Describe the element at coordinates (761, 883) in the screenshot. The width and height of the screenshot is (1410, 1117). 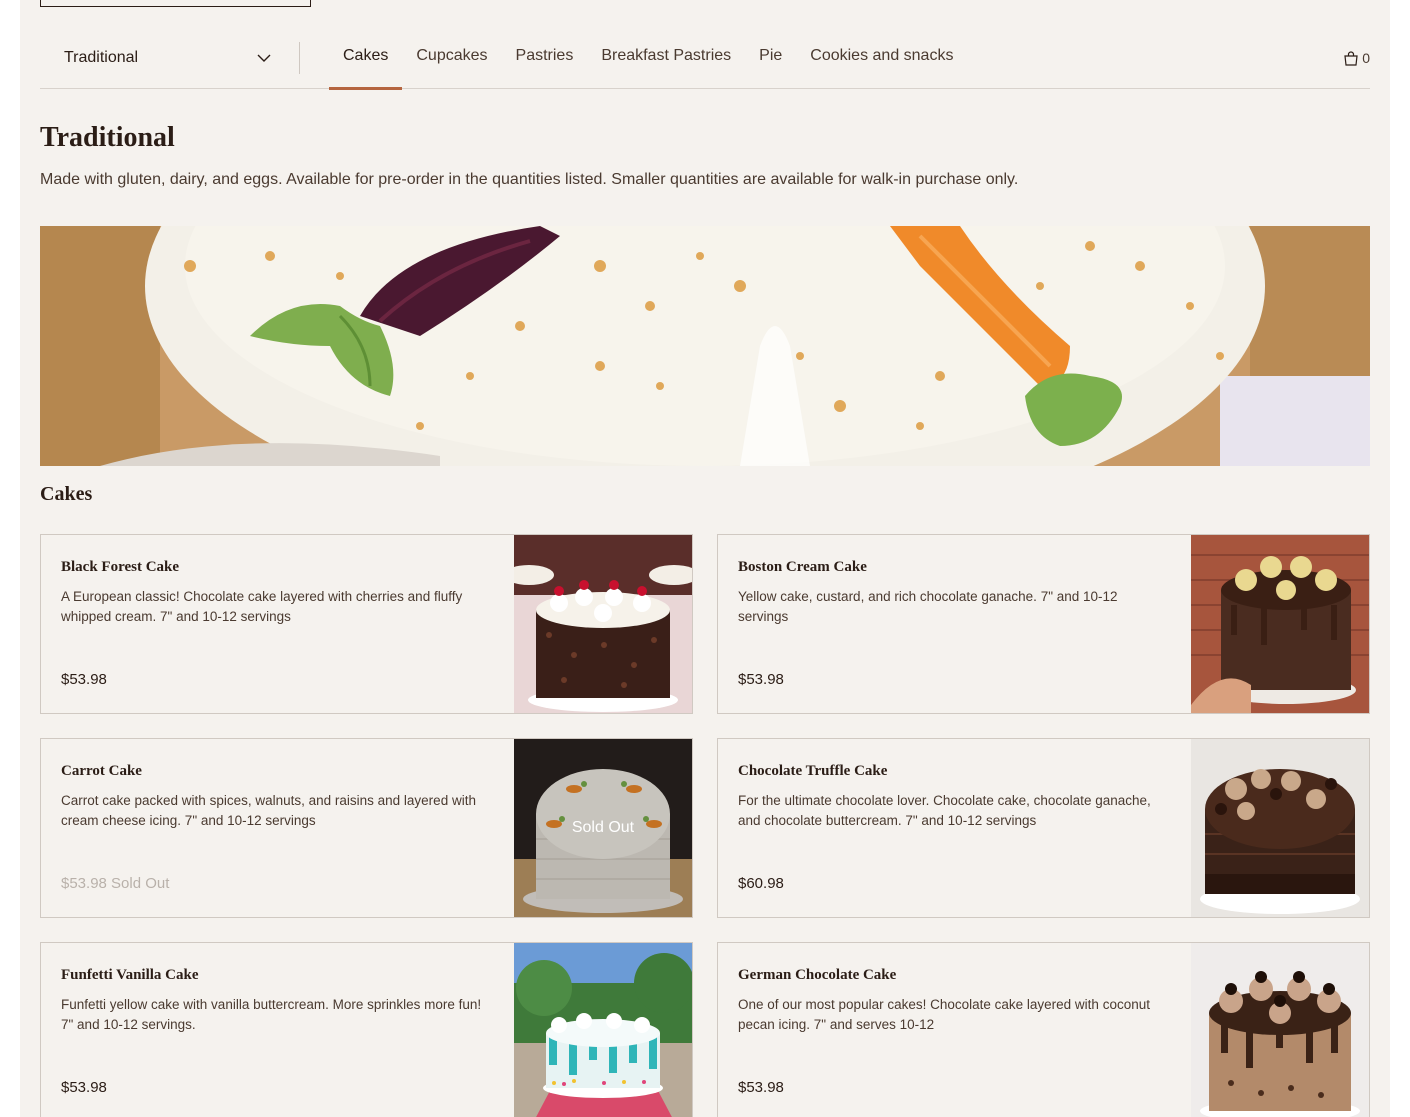
I see `item-price: $60.98` at that location.